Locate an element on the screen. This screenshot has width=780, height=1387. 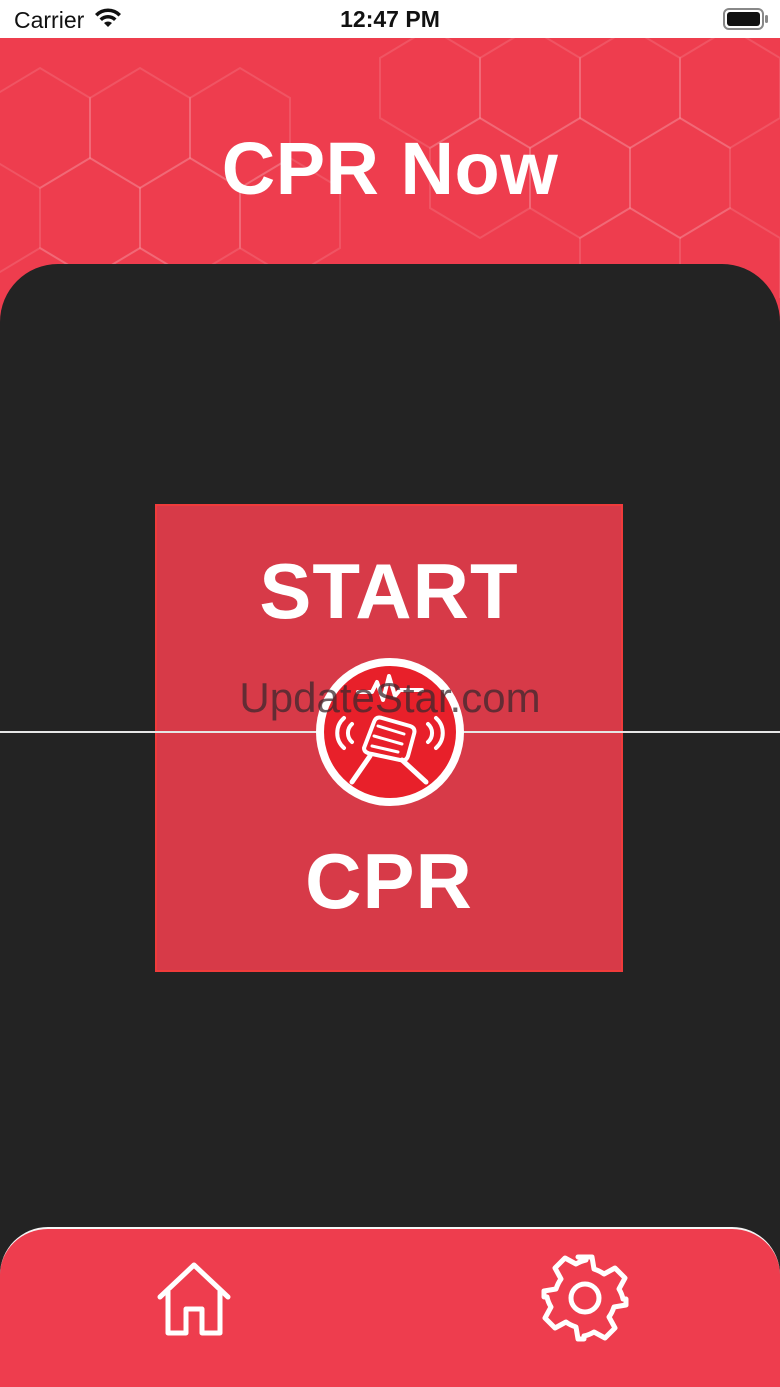
app-title: CPR Now is located at coordinates (390, 168).